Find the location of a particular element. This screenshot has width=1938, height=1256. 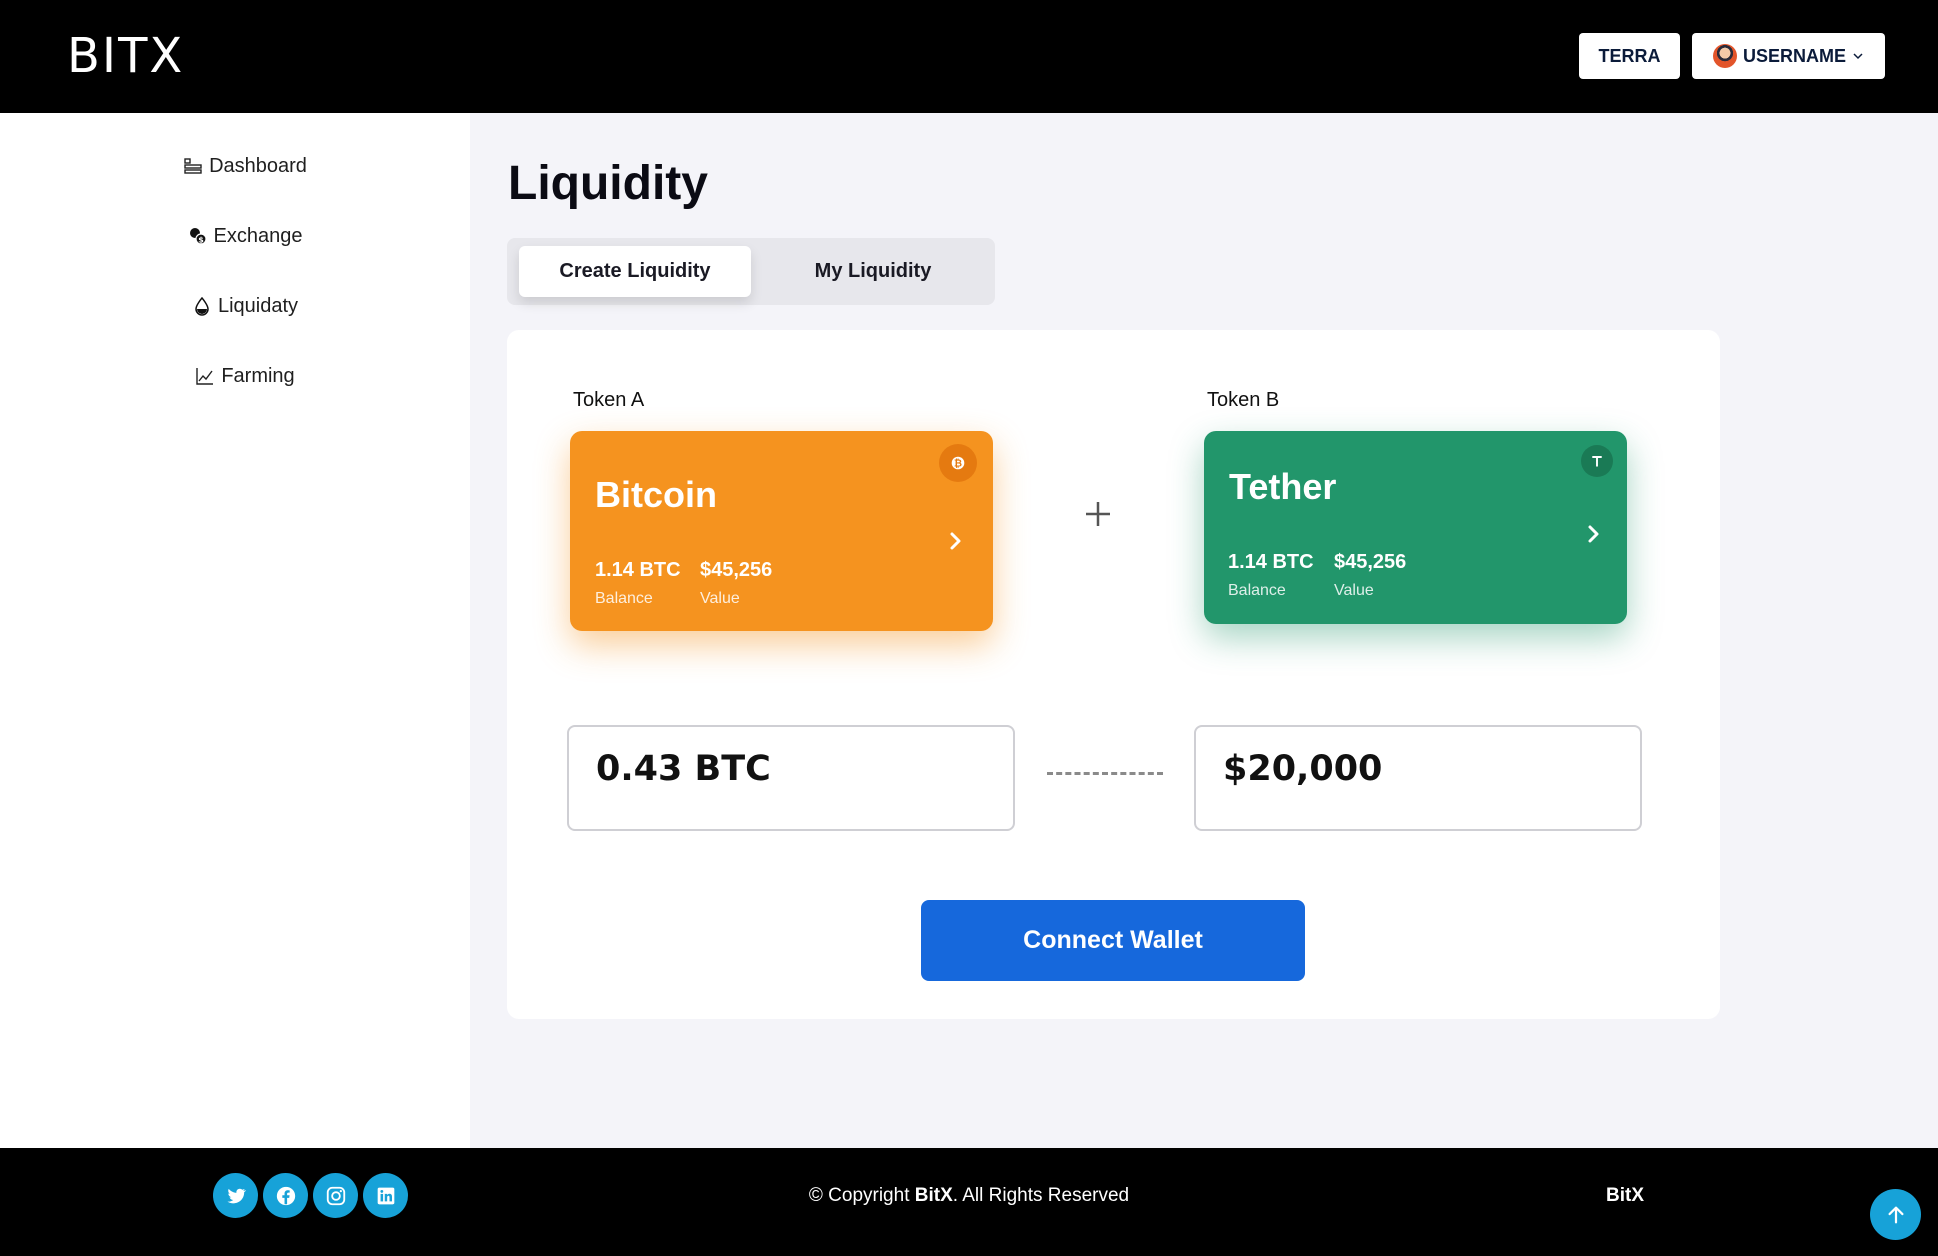

tab-create-liquidity: Create Liquidity is located at coordinates (635, 271).